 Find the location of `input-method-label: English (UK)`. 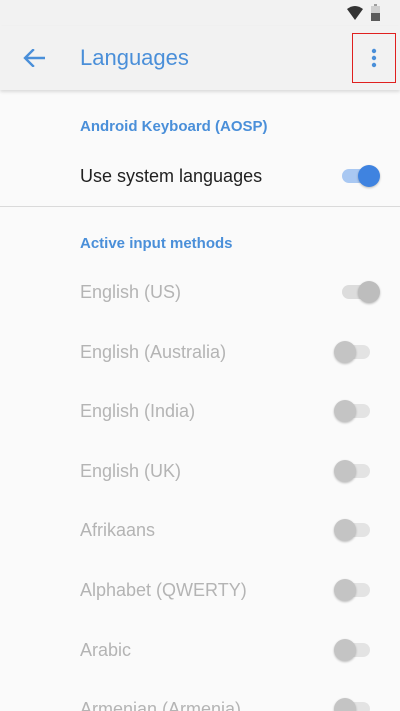

input-method-label: English (UK) is located at coordinates (131, 471).